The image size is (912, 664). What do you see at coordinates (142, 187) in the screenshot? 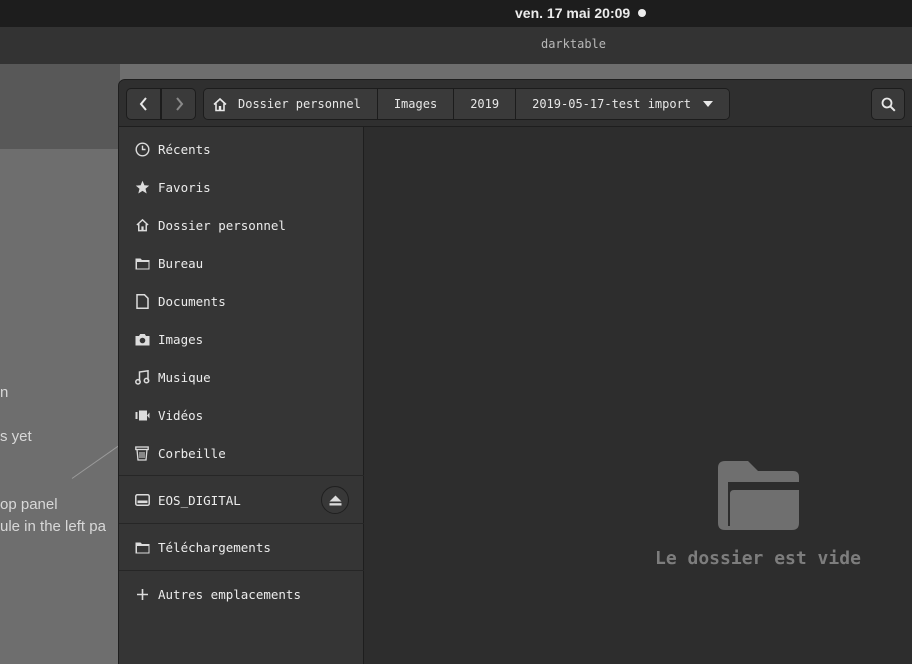
I see `star-icon` at bounding box center [142, 187].